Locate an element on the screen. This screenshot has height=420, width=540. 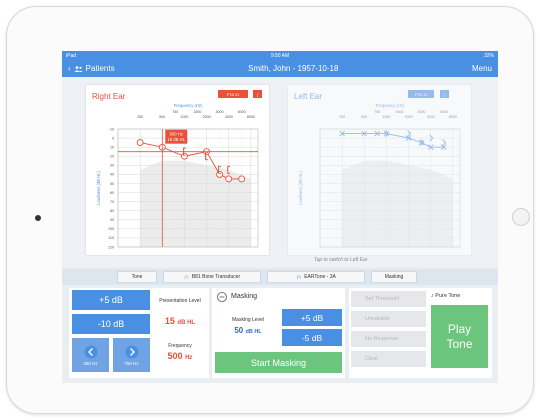
camera is located at coordinates (38, 218).